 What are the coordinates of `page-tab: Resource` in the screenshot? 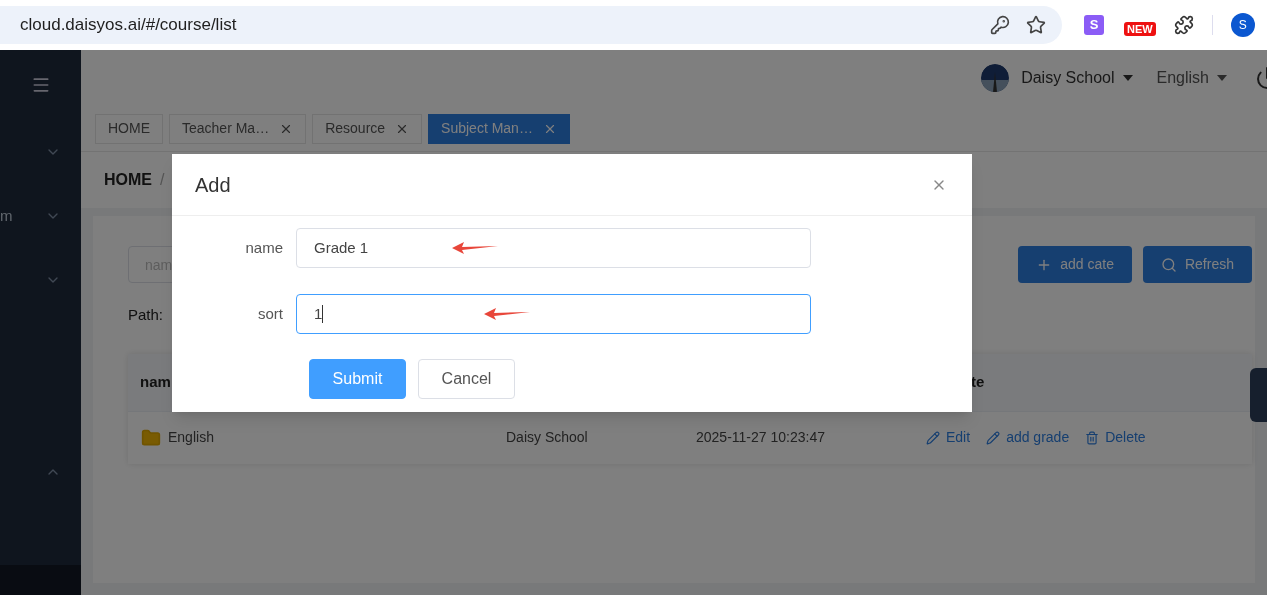 It's located at (367, 128).